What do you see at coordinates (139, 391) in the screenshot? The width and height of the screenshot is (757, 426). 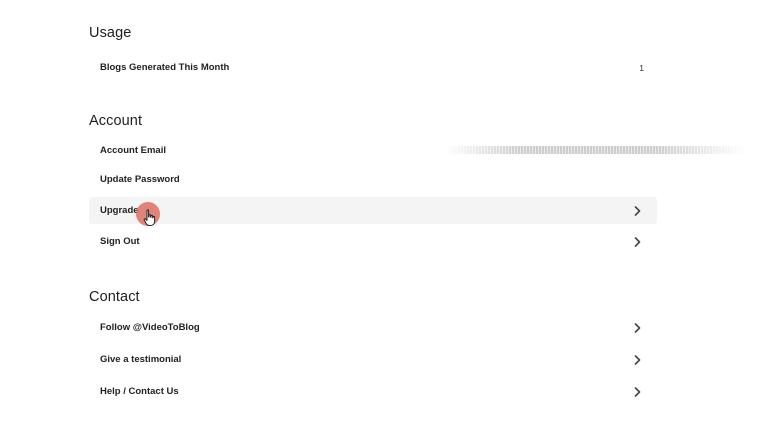 I see `row-label: Help / Contact Us` at bounding box center [139, 391].